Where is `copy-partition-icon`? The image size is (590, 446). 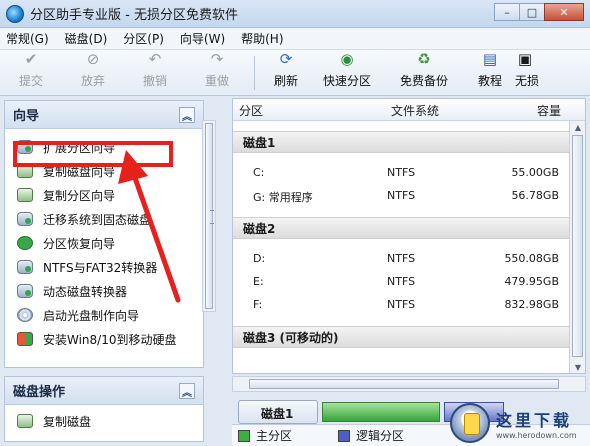
copy-partition-icon is located at coordinates (25, 195).